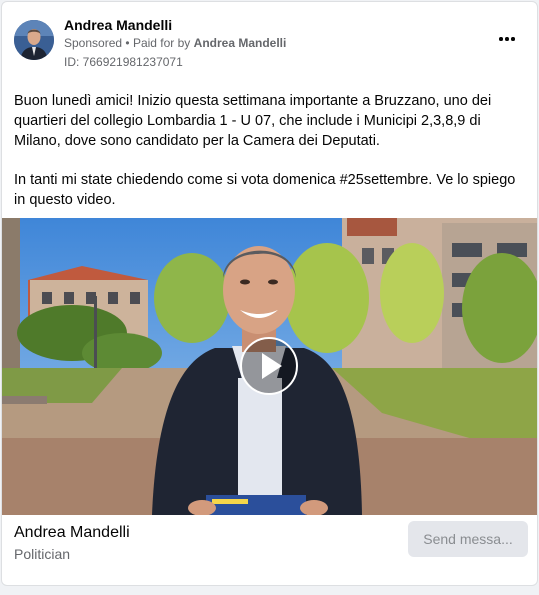 This screenshot has height=595, width=539. What do you see at coordinates (123, 62) in the screenshot?
I see `ad-id: ID: 766921981237071` at bounding box center [123, 62].